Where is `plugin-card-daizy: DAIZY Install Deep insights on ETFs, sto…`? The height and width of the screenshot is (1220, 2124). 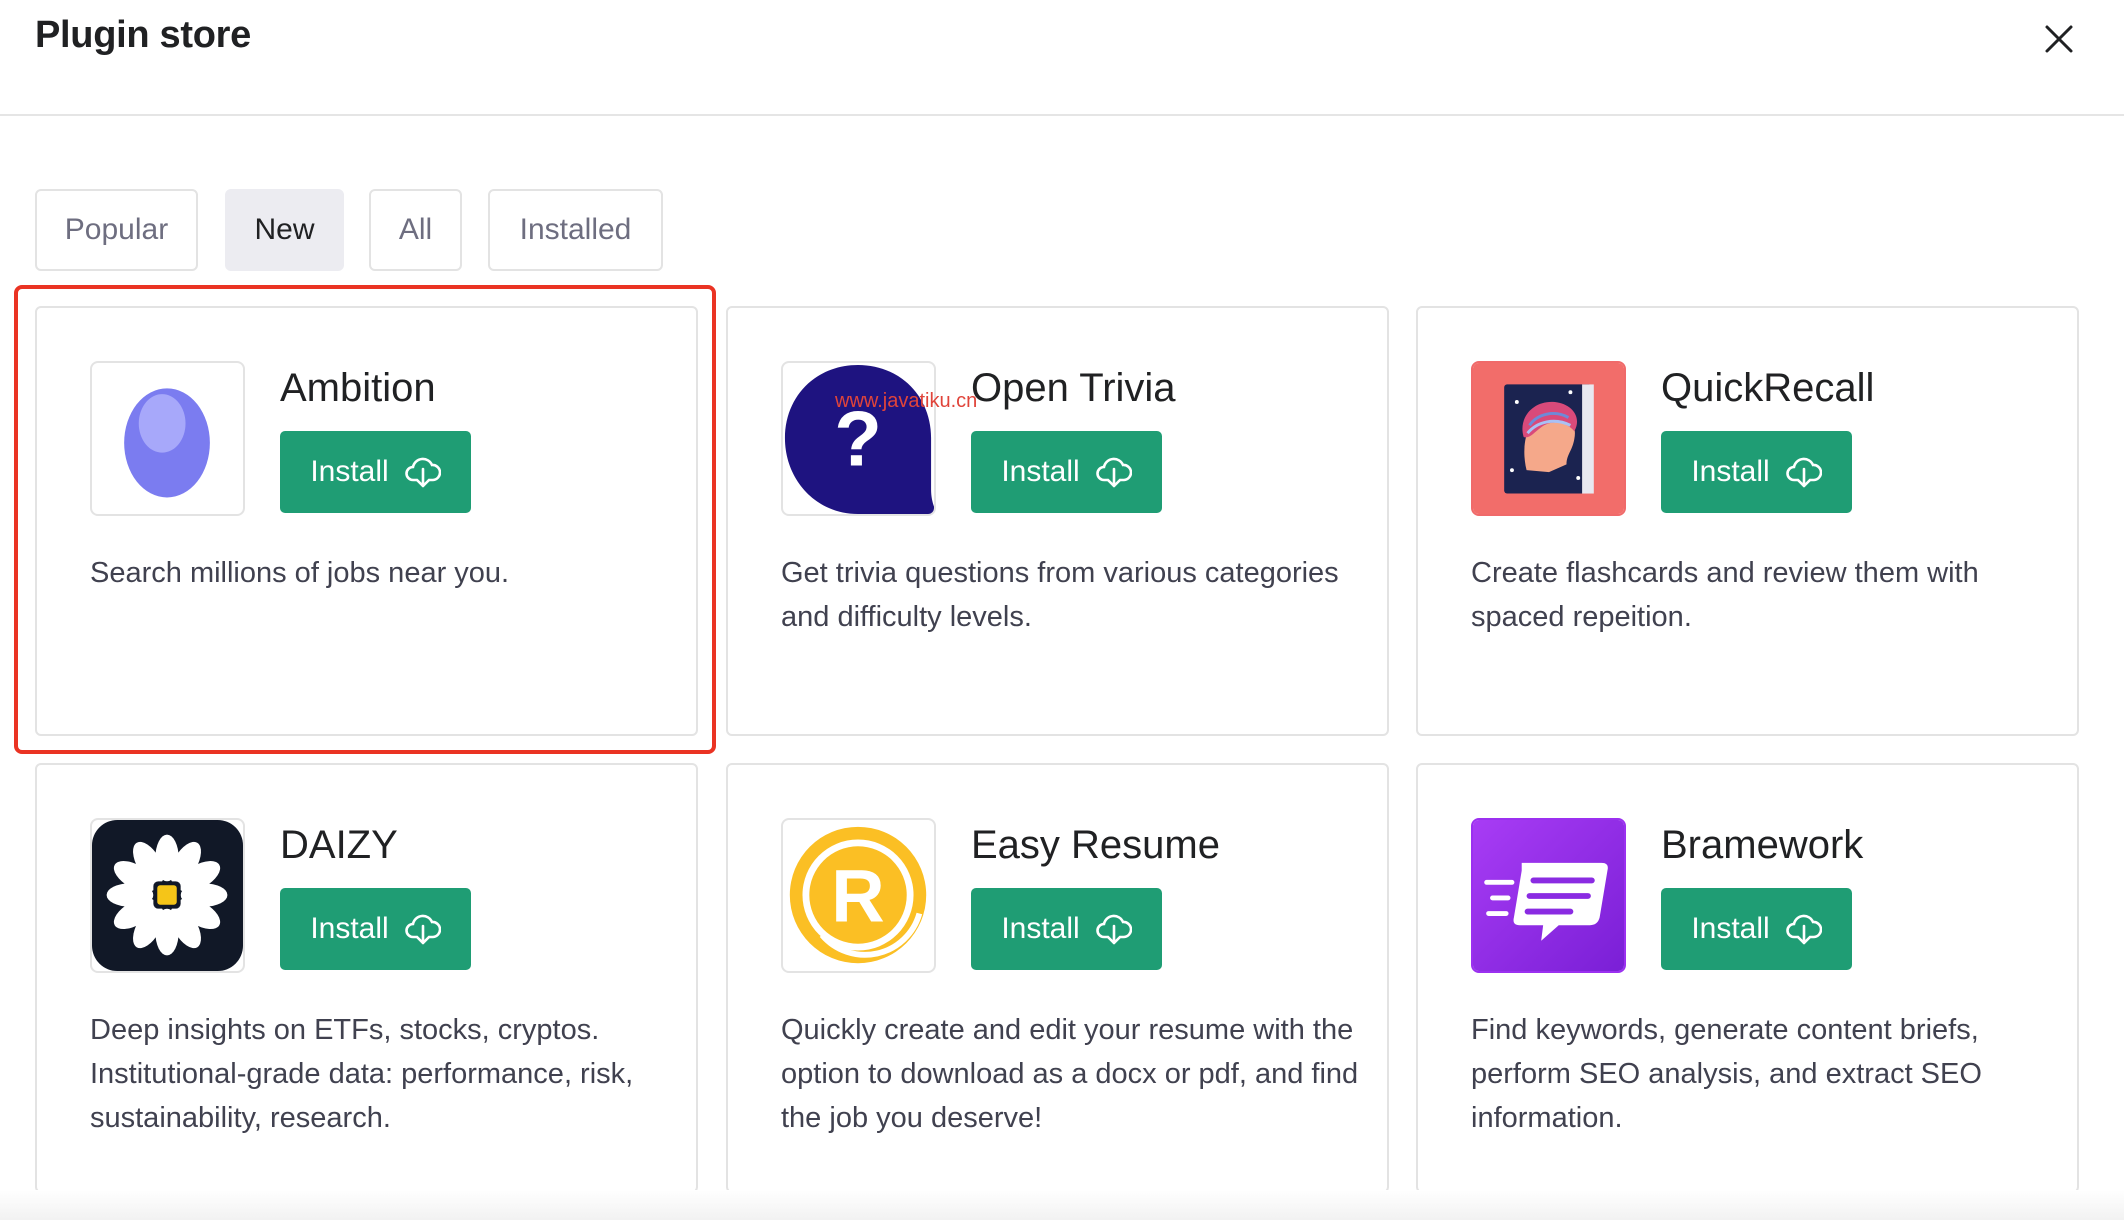 plugin-card-daizy: DAIZY Install Deep insights on ETFs, sto… is located at coordinates (366, 978).